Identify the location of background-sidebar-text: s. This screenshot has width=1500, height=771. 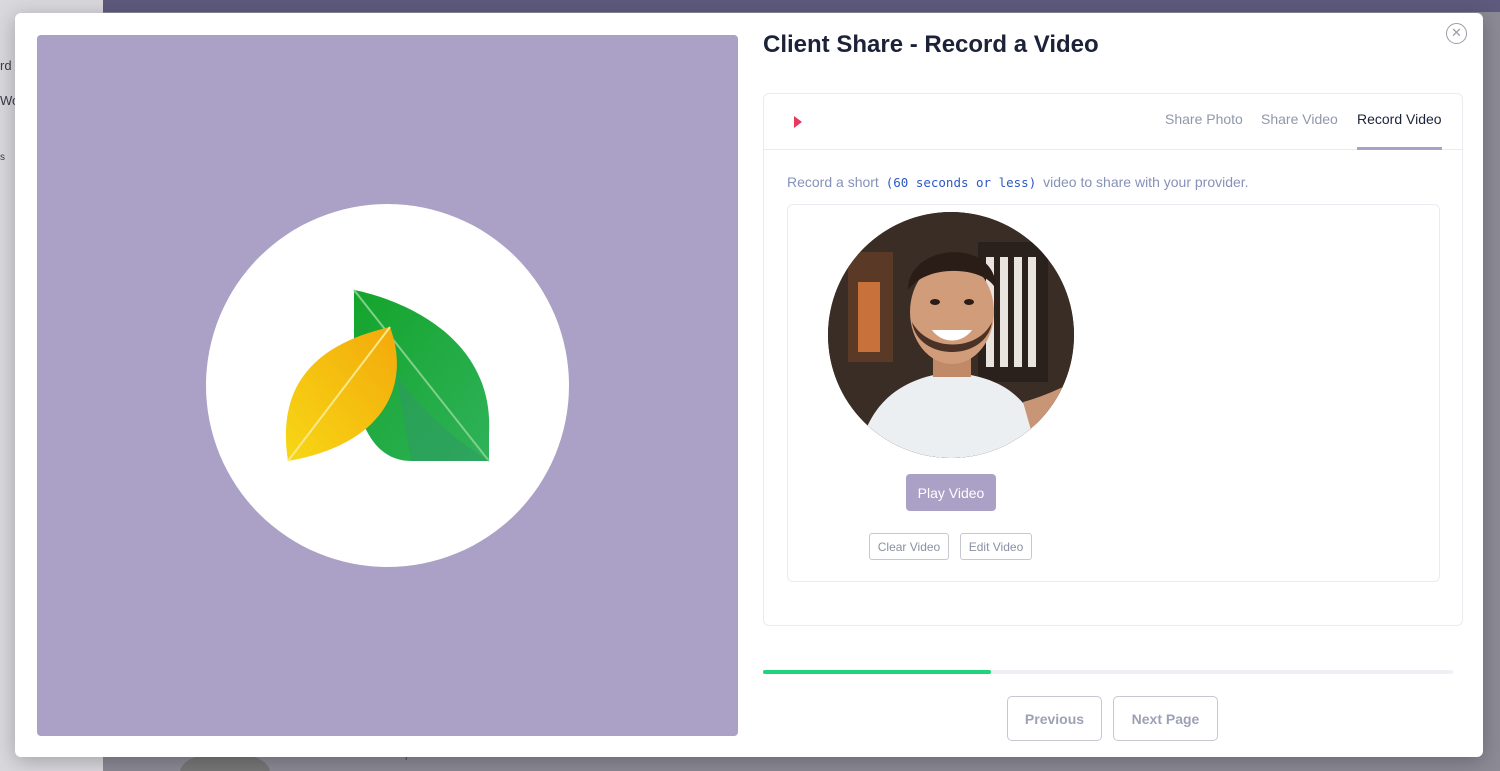
(2, 157).